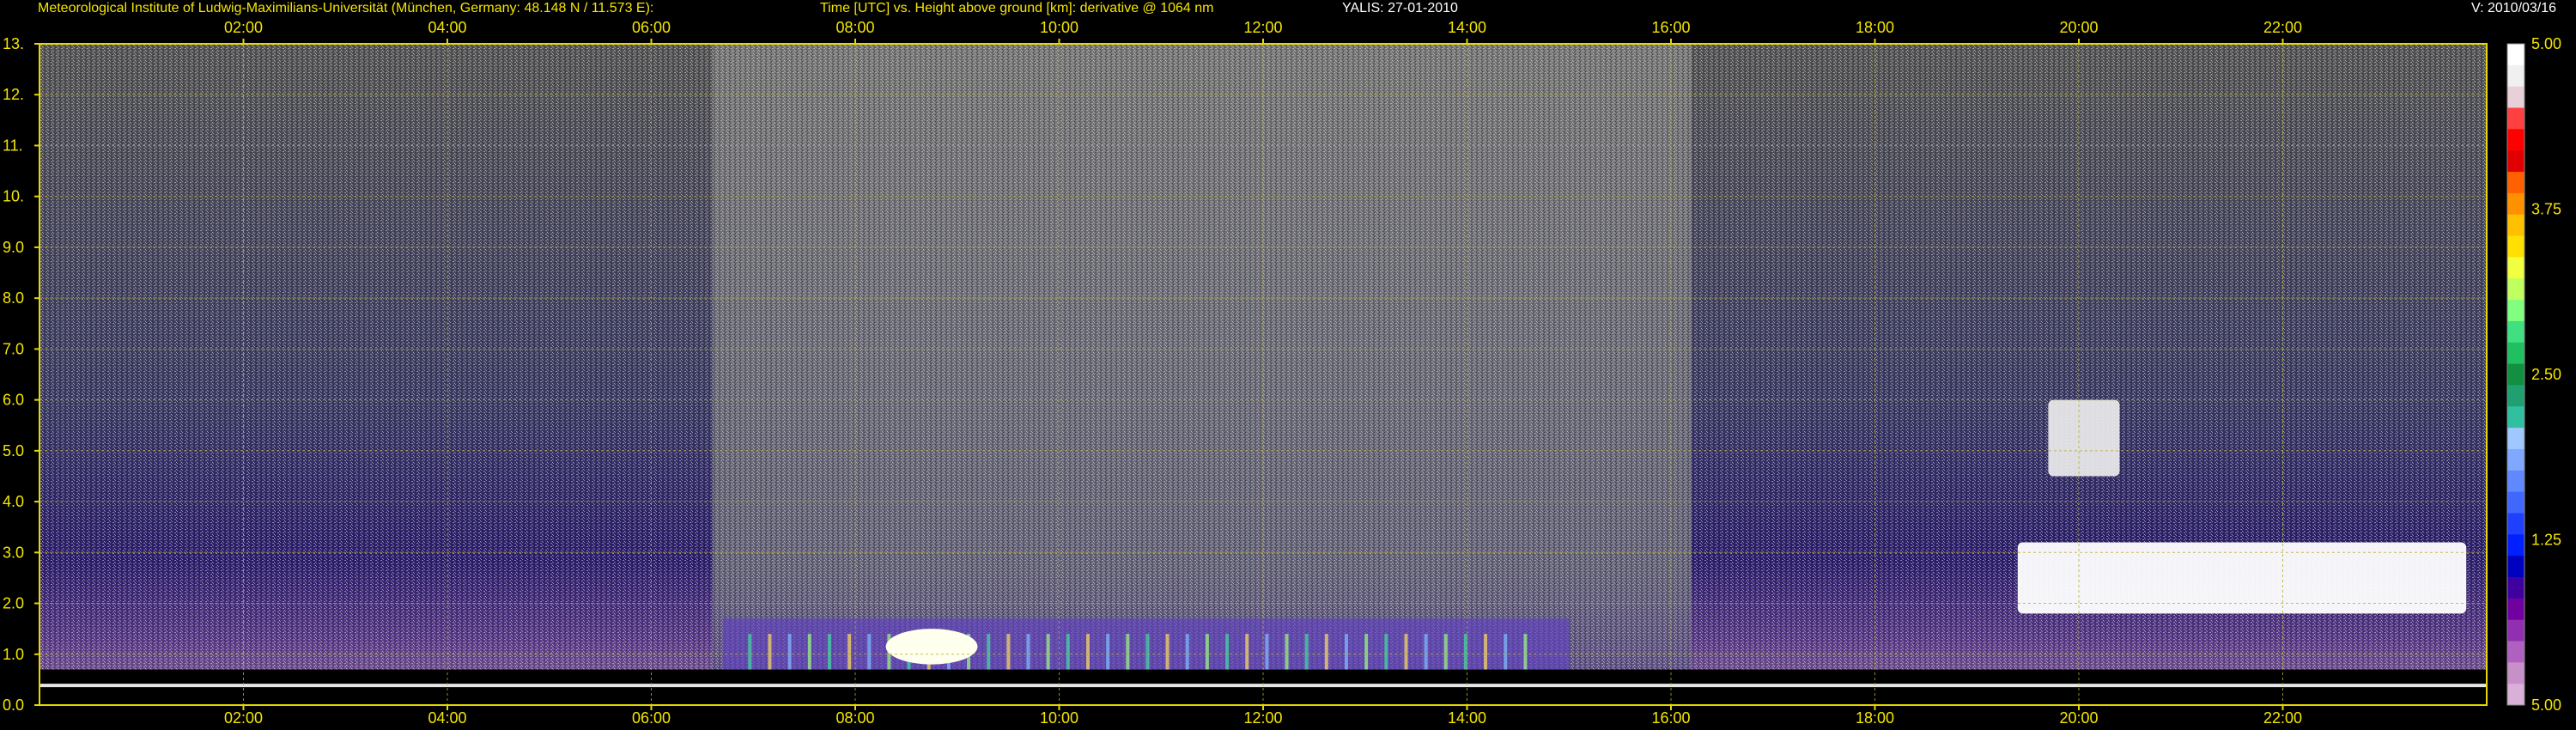 The image size is (2576, 730). What do you see at coordinates (1671, 27) in the screenshot?
I see `x-tick-label-top: 16:00` at bounding box center [1671, 27].